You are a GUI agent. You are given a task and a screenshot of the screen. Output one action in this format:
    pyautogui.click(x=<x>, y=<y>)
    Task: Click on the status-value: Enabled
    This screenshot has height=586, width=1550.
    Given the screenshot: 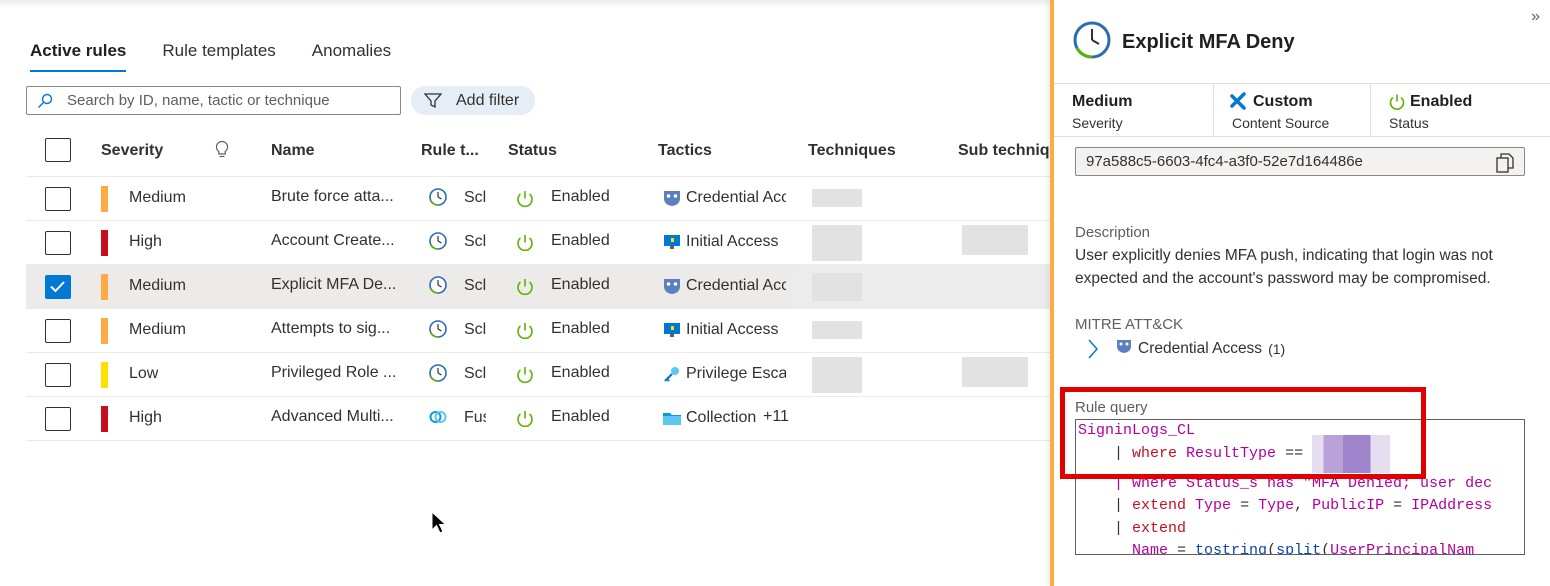 What is the action you would take?
    pyautogui.click(x=1441, y=101)
    